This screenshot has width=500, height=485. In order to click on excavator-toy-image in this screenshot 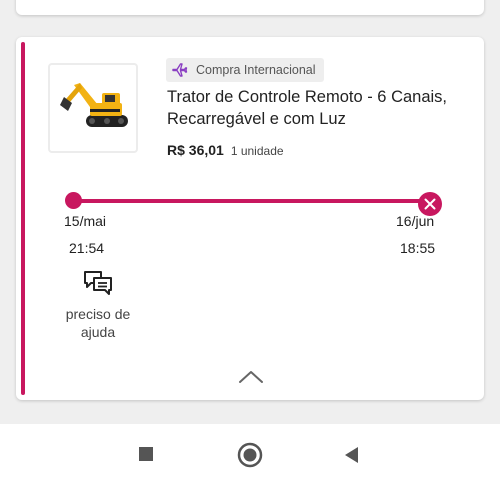, I will do `click(94, 105)`.